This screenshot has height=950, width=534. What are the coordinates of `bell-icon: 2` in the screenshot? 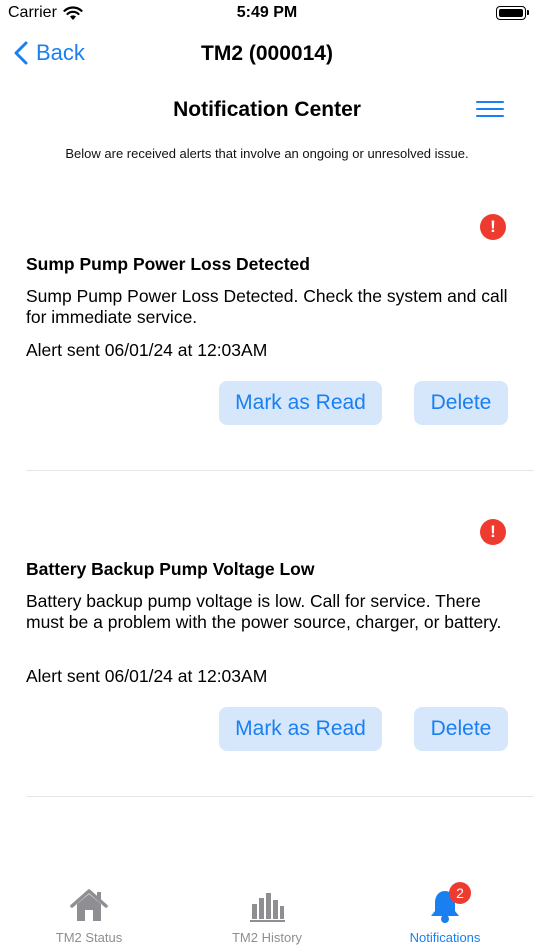 It's located at (448, 903).